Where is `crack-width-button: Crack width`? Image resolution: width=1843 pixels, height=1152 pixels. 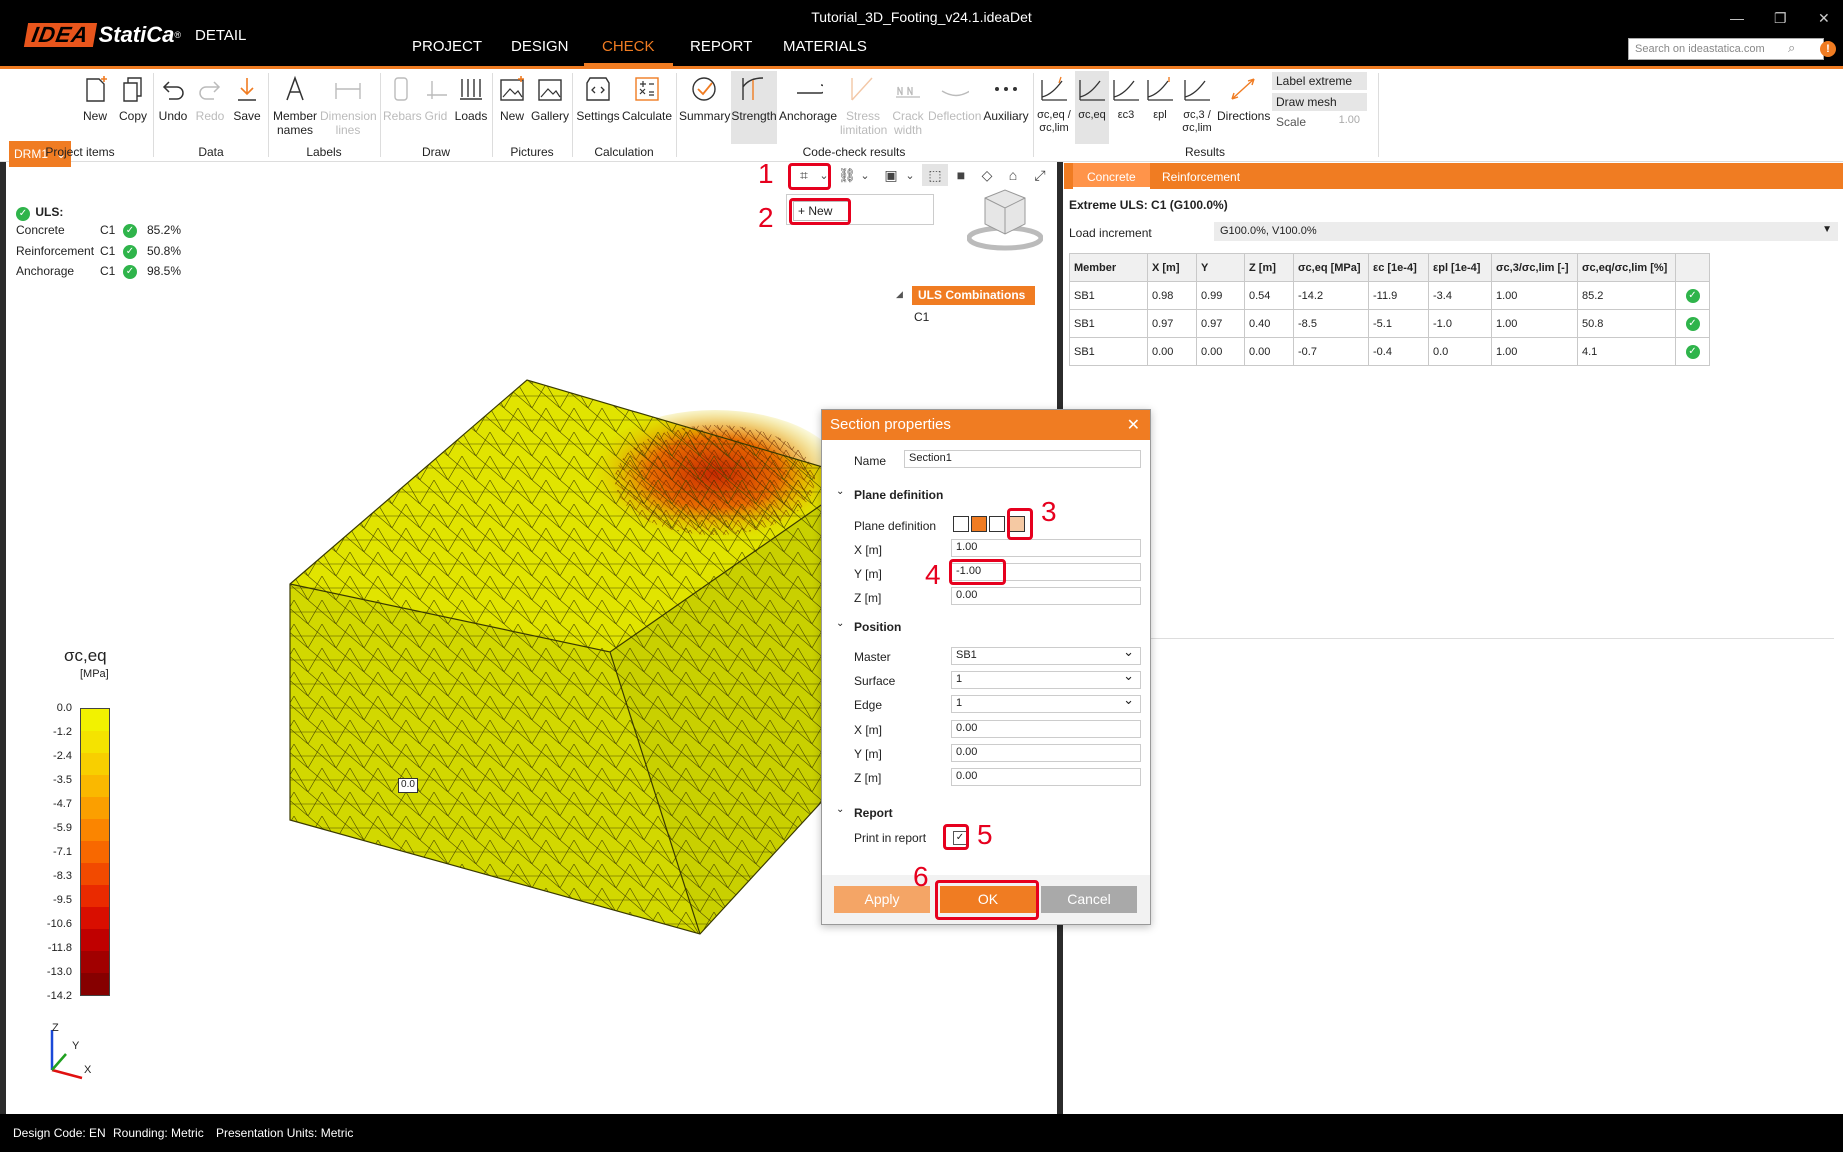
crack-width-button: Crack width is located at coordinates (908, 104).